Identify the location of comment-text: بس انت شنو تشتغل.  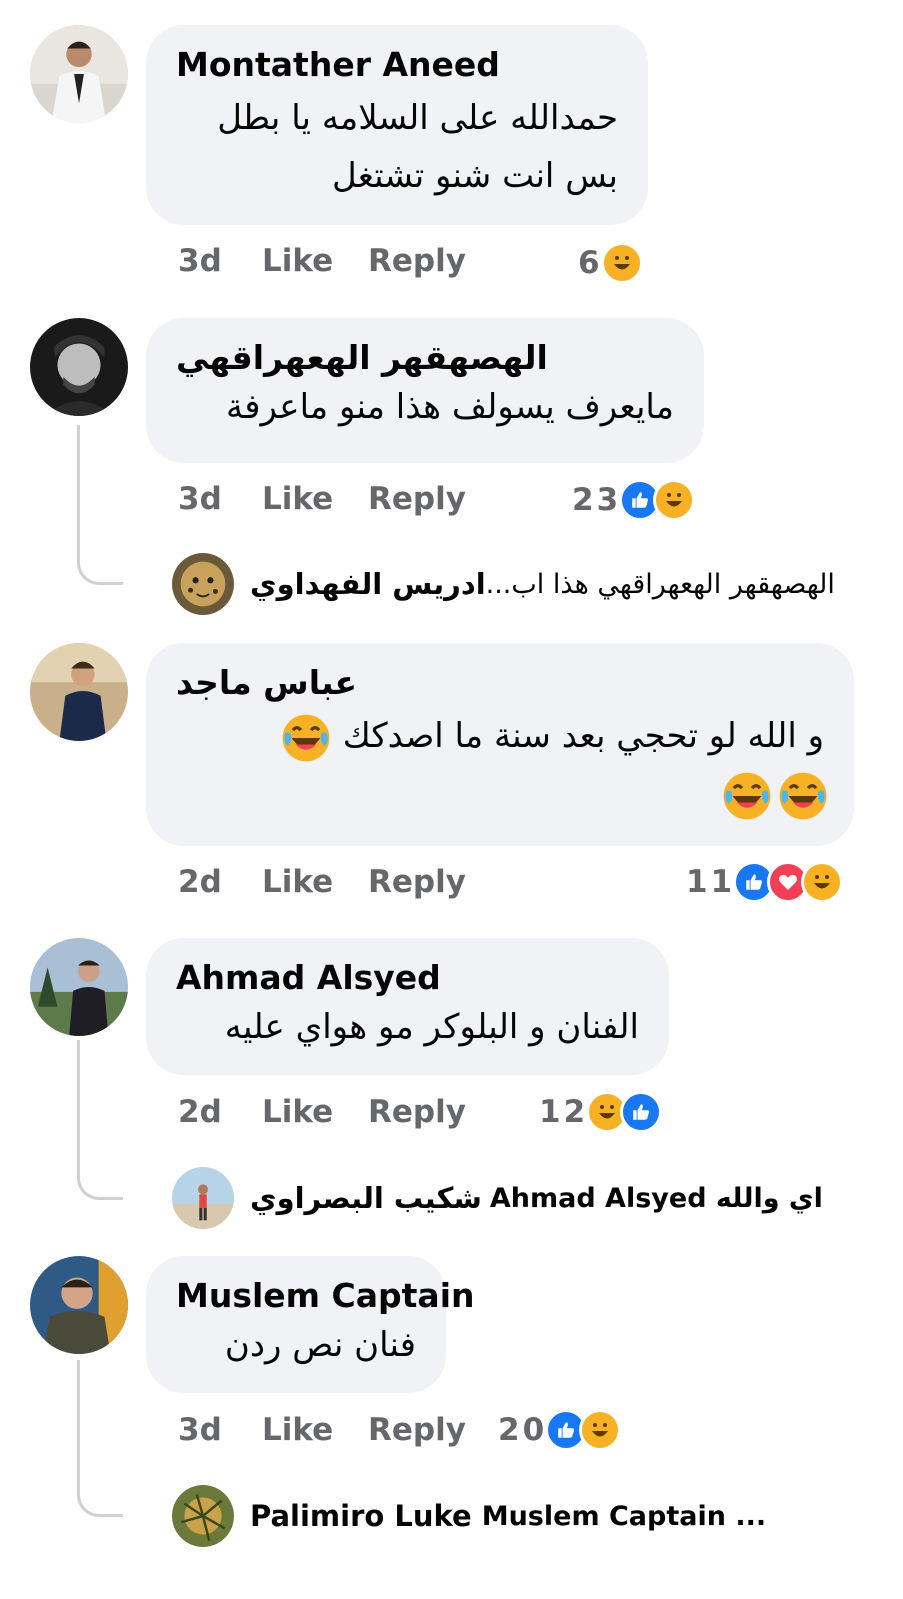
(474, 176).